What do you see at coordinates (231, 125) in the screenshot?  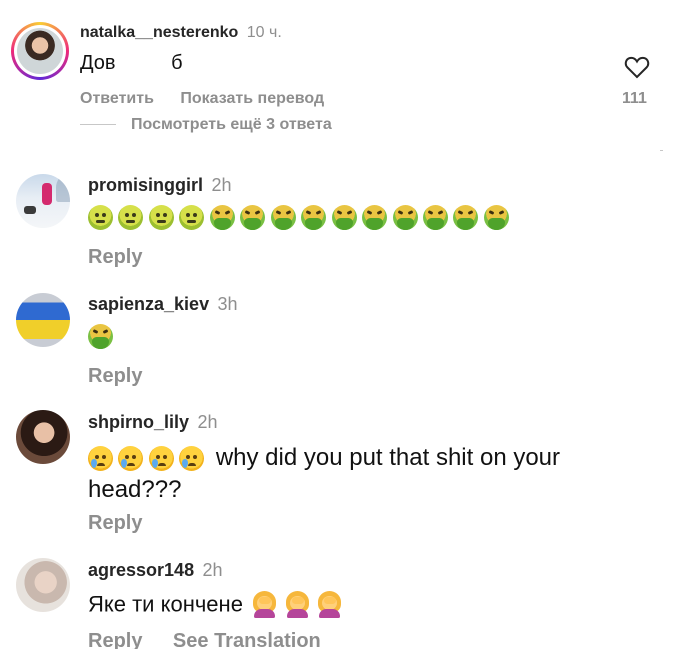 I see `view-replies-button: Посмотреть ещё 3 ответа` at bounding box center [231, 125].